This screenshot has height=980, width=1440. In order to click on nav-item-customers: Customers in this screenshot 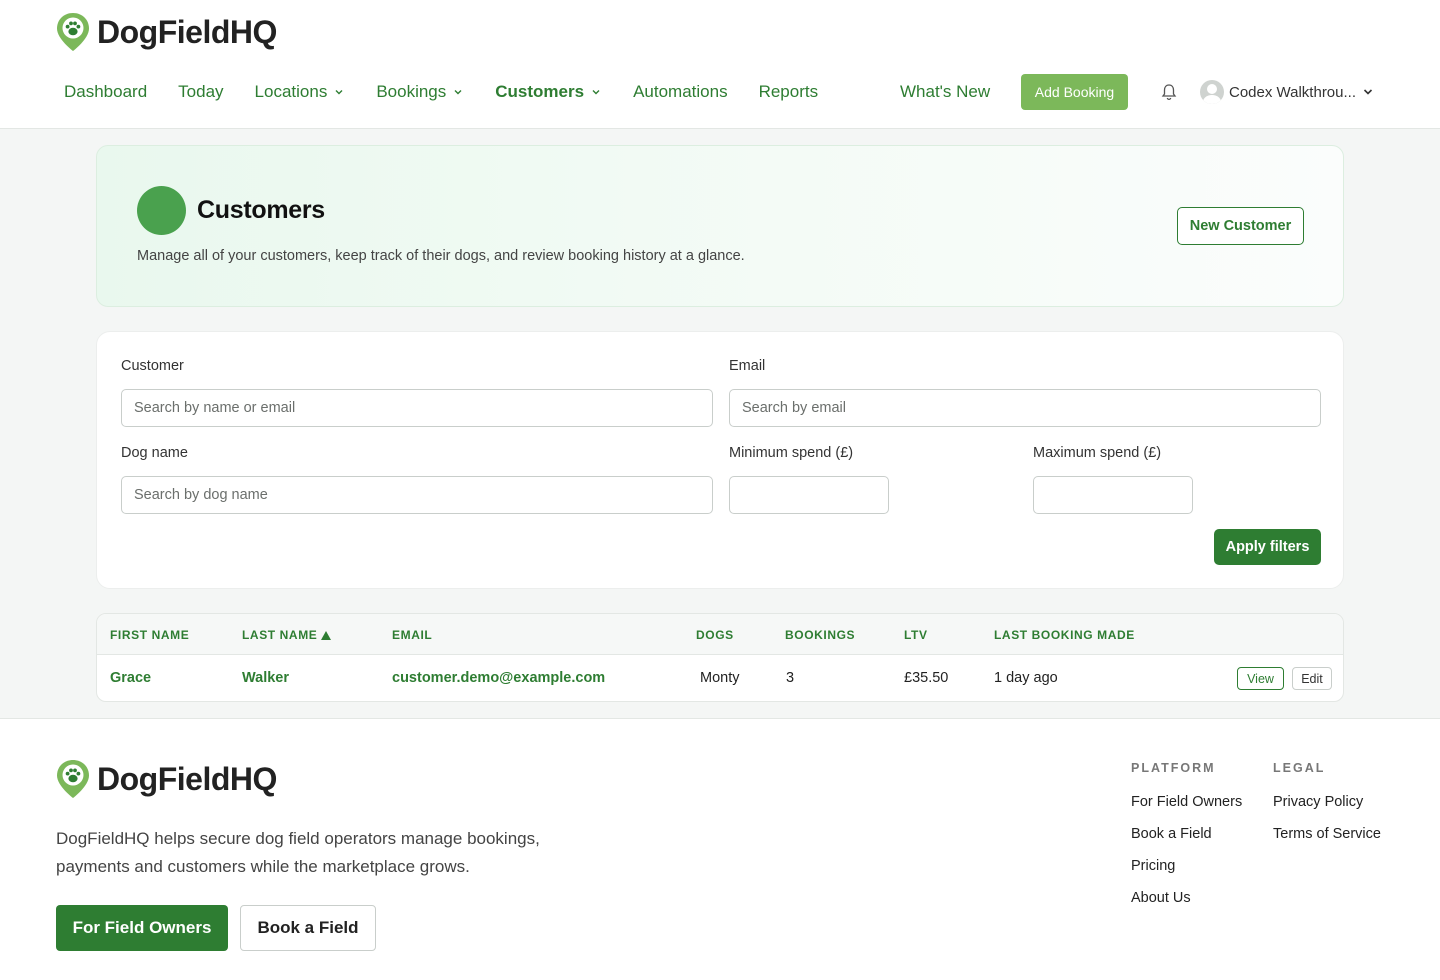, I will do `click(548, 92)`.